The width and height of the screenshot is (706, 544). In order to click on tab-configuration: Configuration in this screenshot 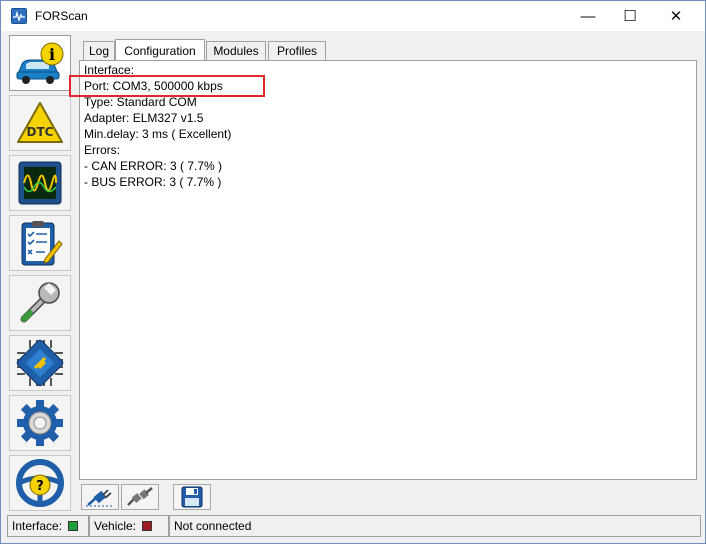, I will do `click(160, 50)`.